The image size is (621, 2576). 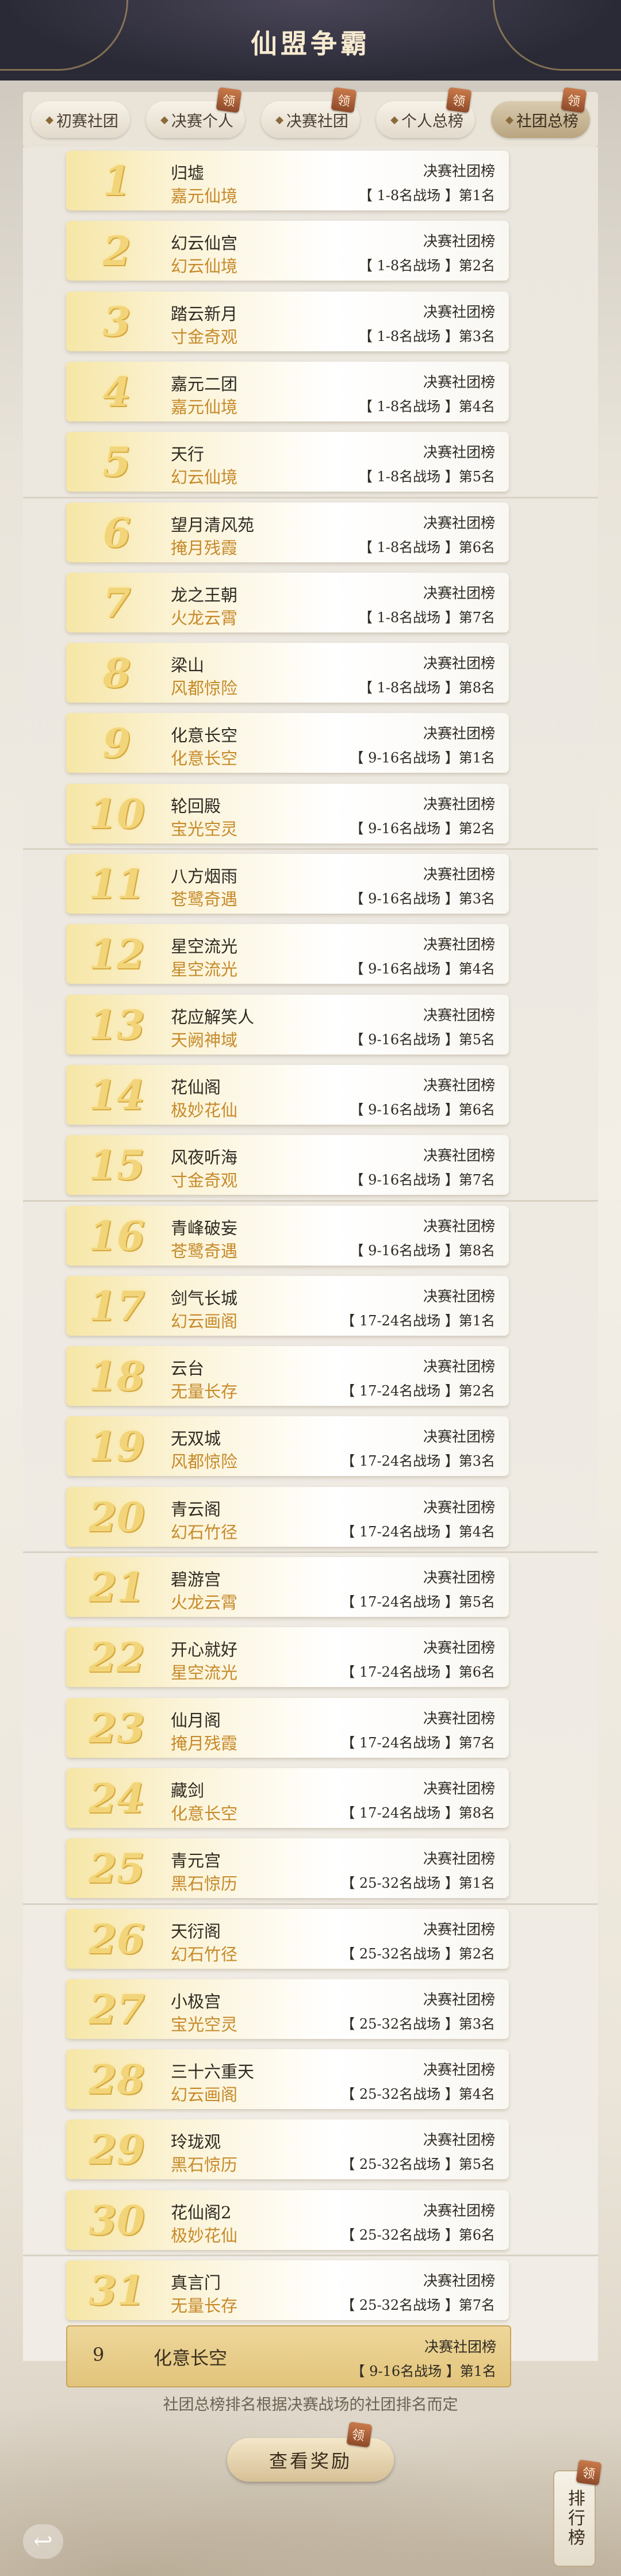 I want to click on tab-final-individual: ◆ 决赛个人 领, so click(x=195, y=112).